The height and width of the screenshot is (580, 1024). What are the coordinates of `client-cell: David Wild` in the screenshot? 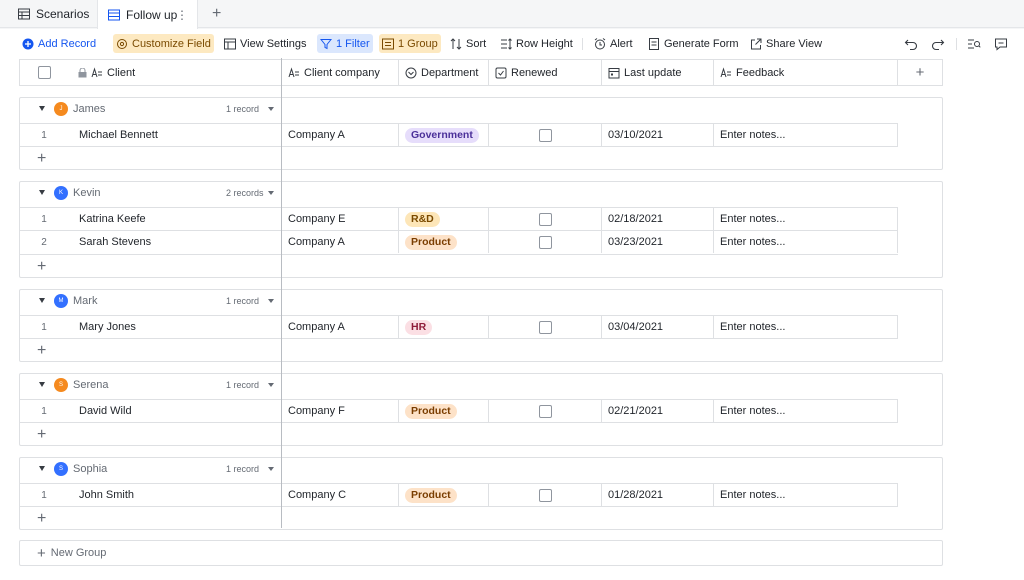 It's located at (175, 411).